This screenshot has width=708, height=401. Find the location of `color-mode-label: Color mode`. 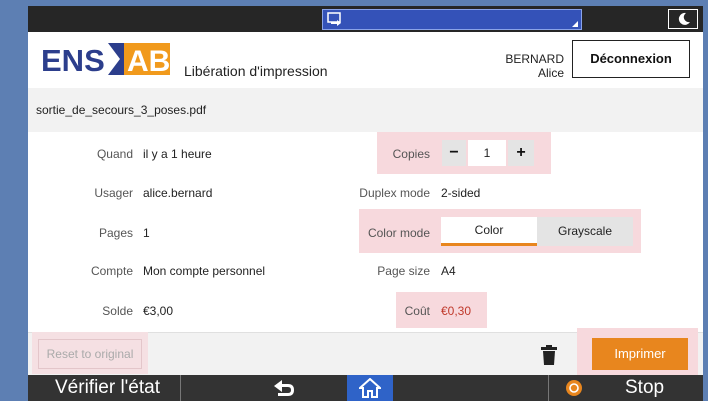

color-mode-label: Color mode is located at coordinates (398, 233).